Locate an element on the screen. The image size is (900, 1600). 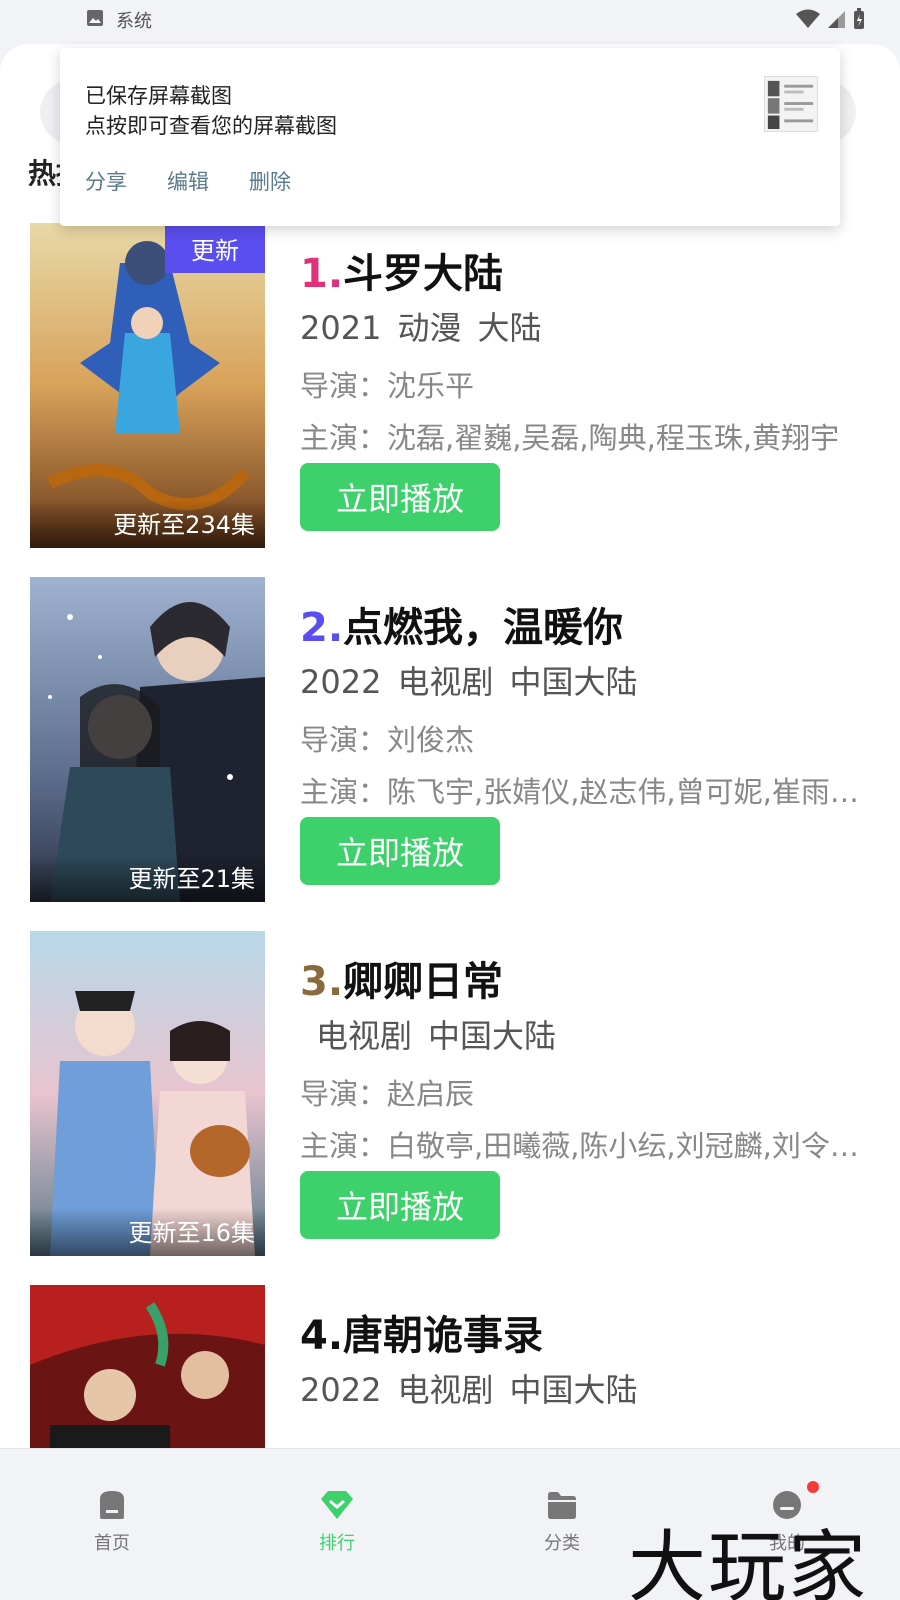
tab-ranking: 排行 is located at coordinates (337, 1522).